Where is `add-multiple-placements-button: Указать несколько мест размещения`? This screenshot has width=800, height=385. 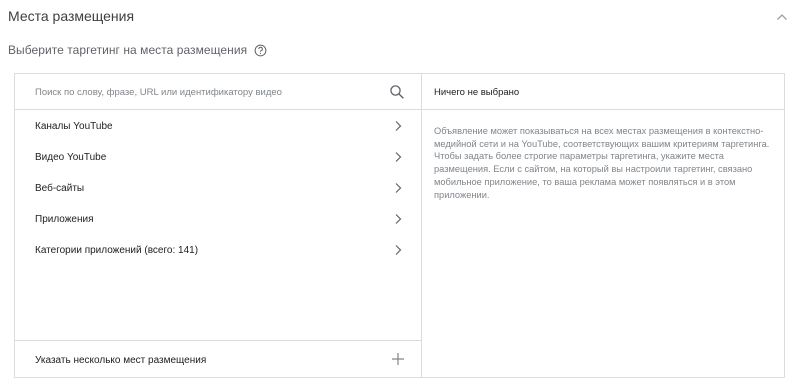
add-multiple-placements-button: Указать несколько мест размещения is located at coordinates (218, 358).